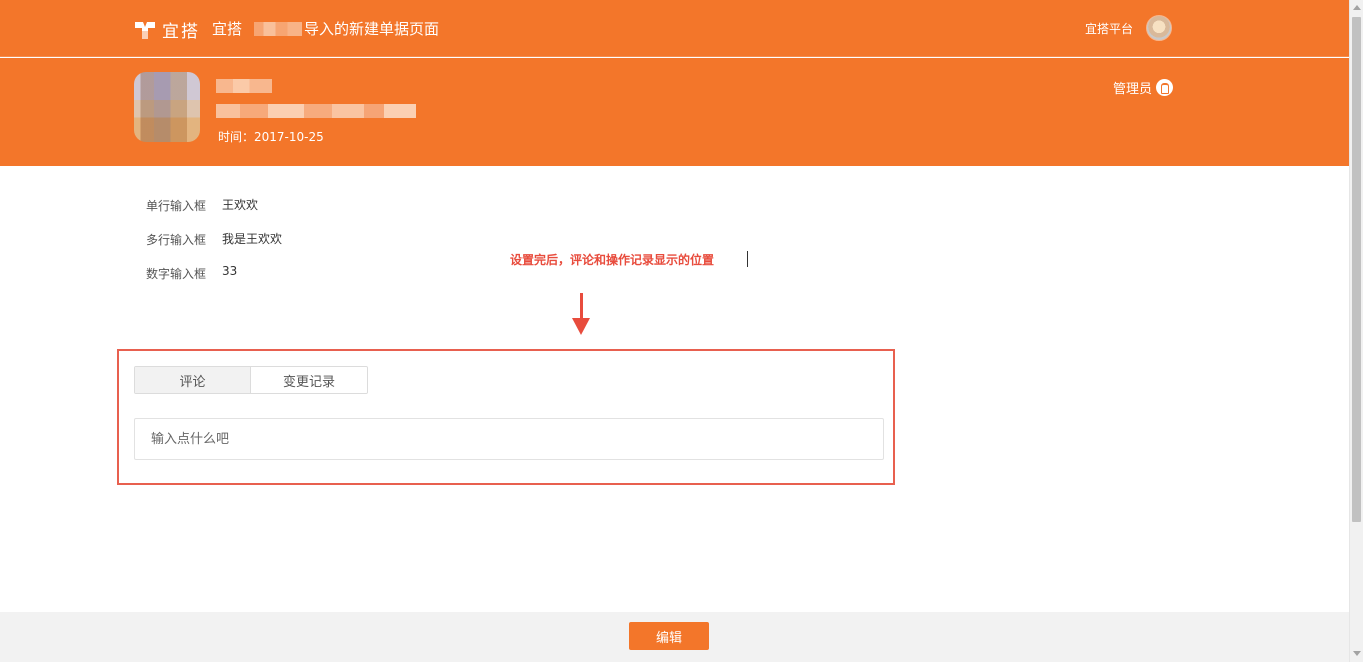 Image resolution: width=1363 pixels, height=662 pixels. Describe the element at coordinates (1159, 28) in the screenshot. I see `user-avatar-icon` at that location.